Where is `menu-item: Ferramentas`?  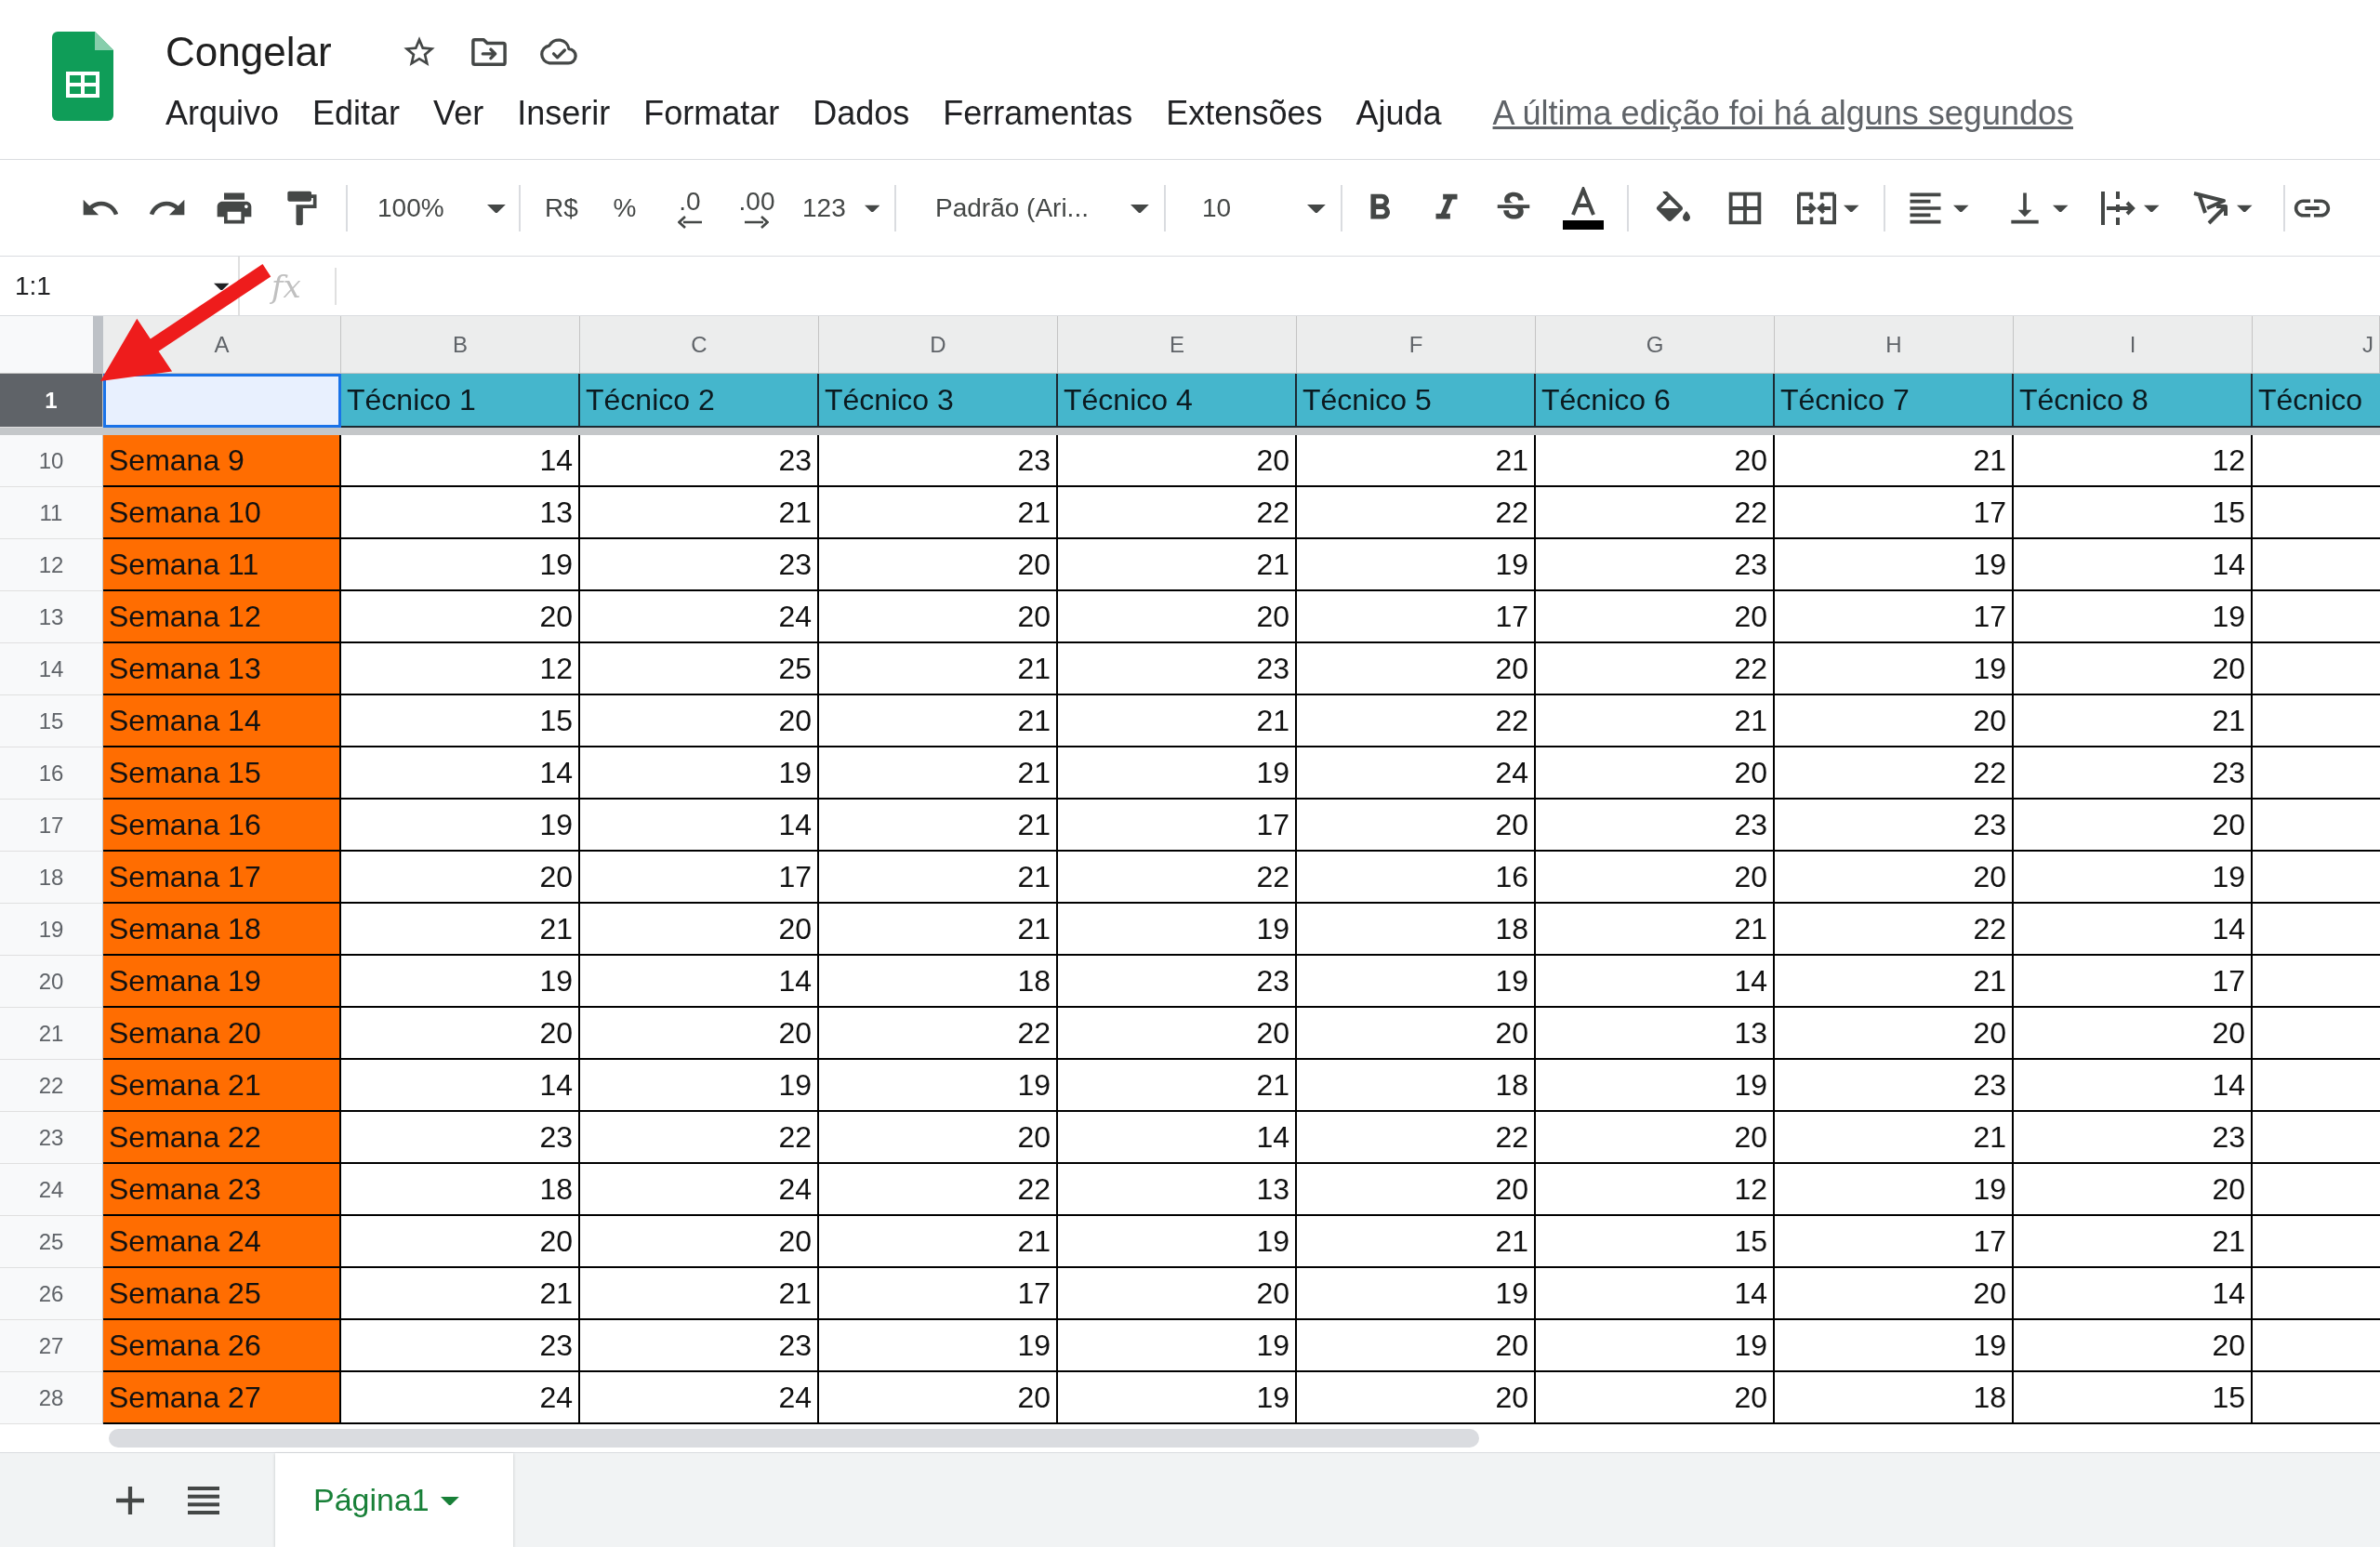
menu-item: Ferramentas is located at coordinates (1038, 113).